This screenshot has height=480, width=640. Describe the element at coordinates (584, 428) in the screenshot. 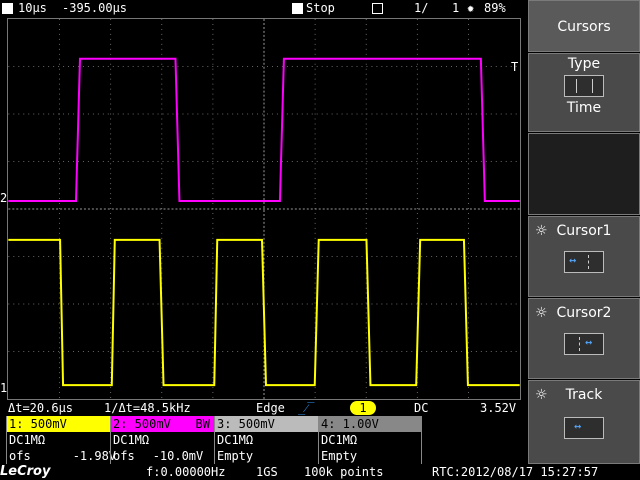

I see `track-arrows-icon: ↔` at that location.